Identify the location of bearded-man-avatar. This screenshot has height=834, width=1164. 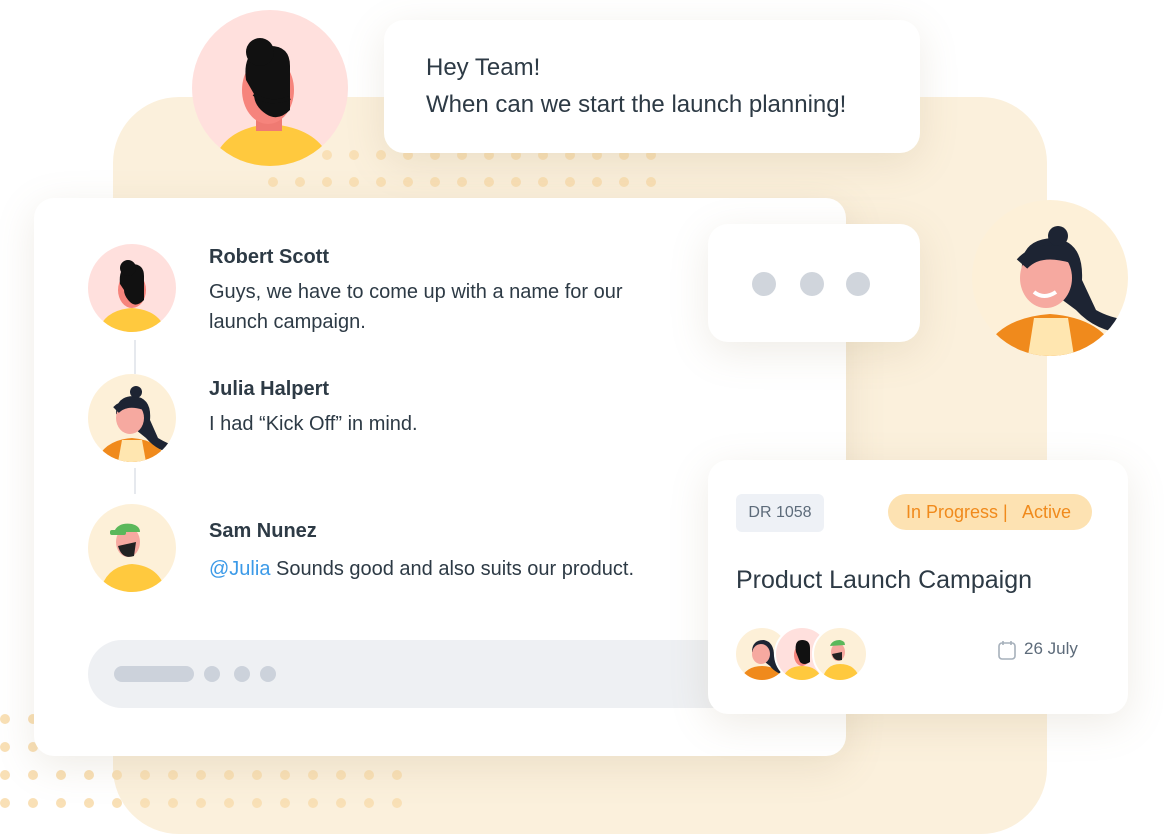
(132, 288).